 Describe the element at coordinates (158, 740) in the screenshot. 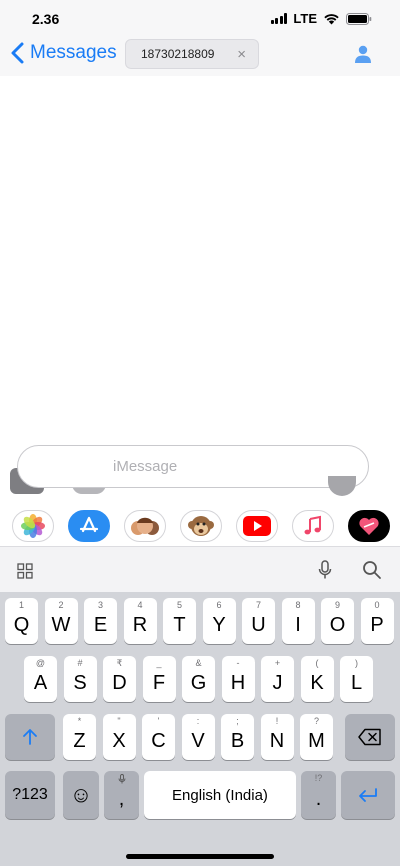

I see `key-letter: C` at that location.